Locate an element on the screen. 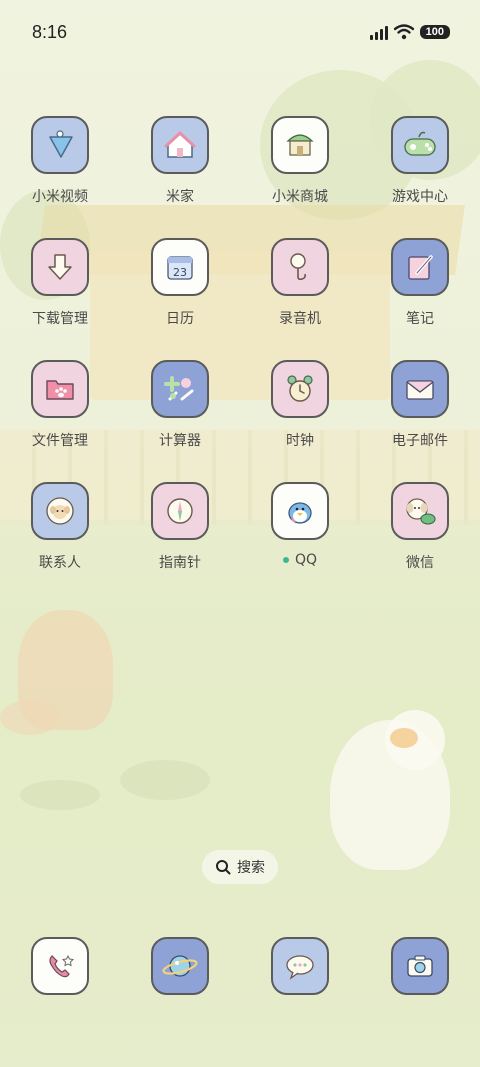  browser-icon is located at coordinates (180, 966).